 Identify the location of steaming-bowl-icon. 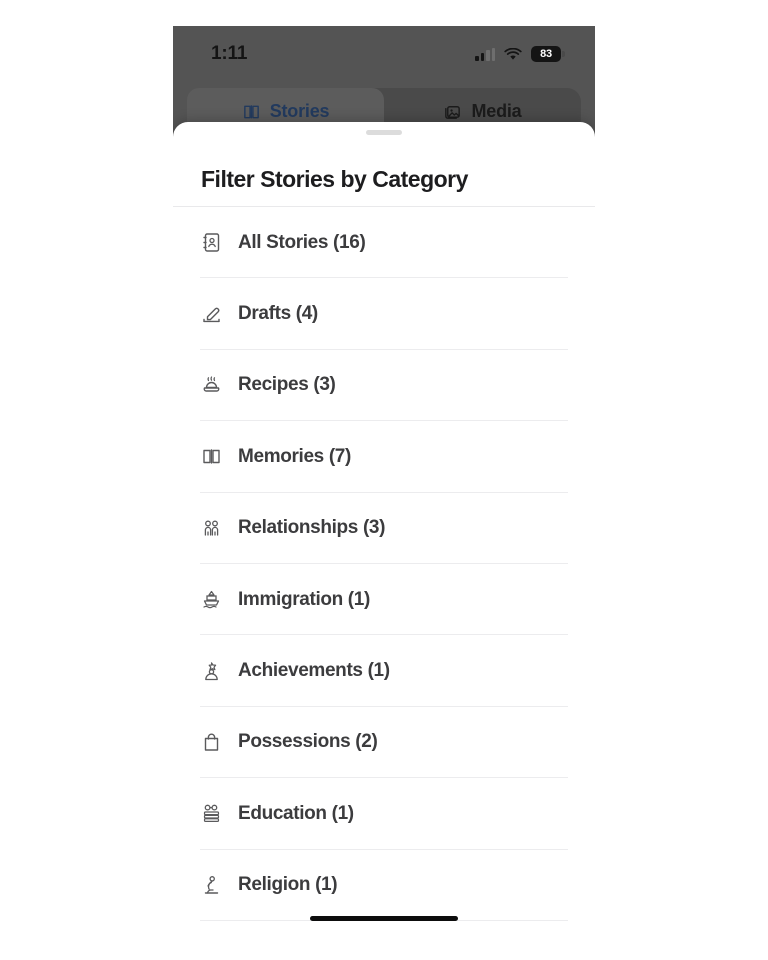
(211, 385).